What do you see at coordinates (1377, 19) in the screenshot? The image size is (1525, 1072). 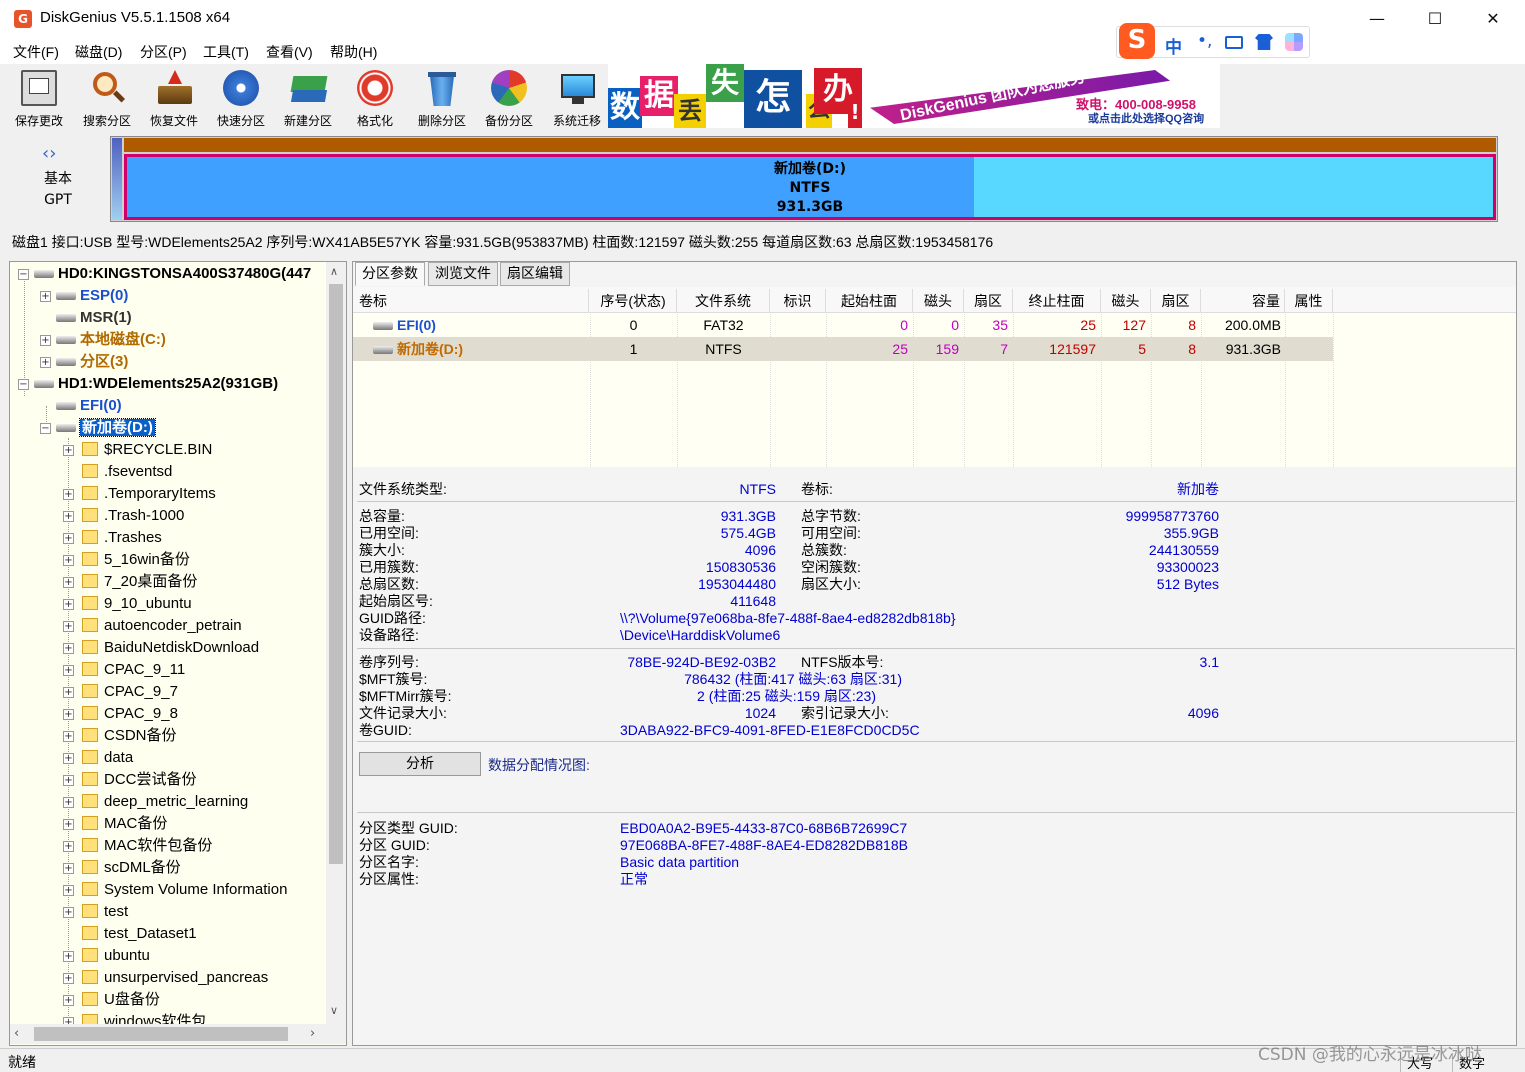 I see `minimize-button: —` at bounding box center [1377, 19].